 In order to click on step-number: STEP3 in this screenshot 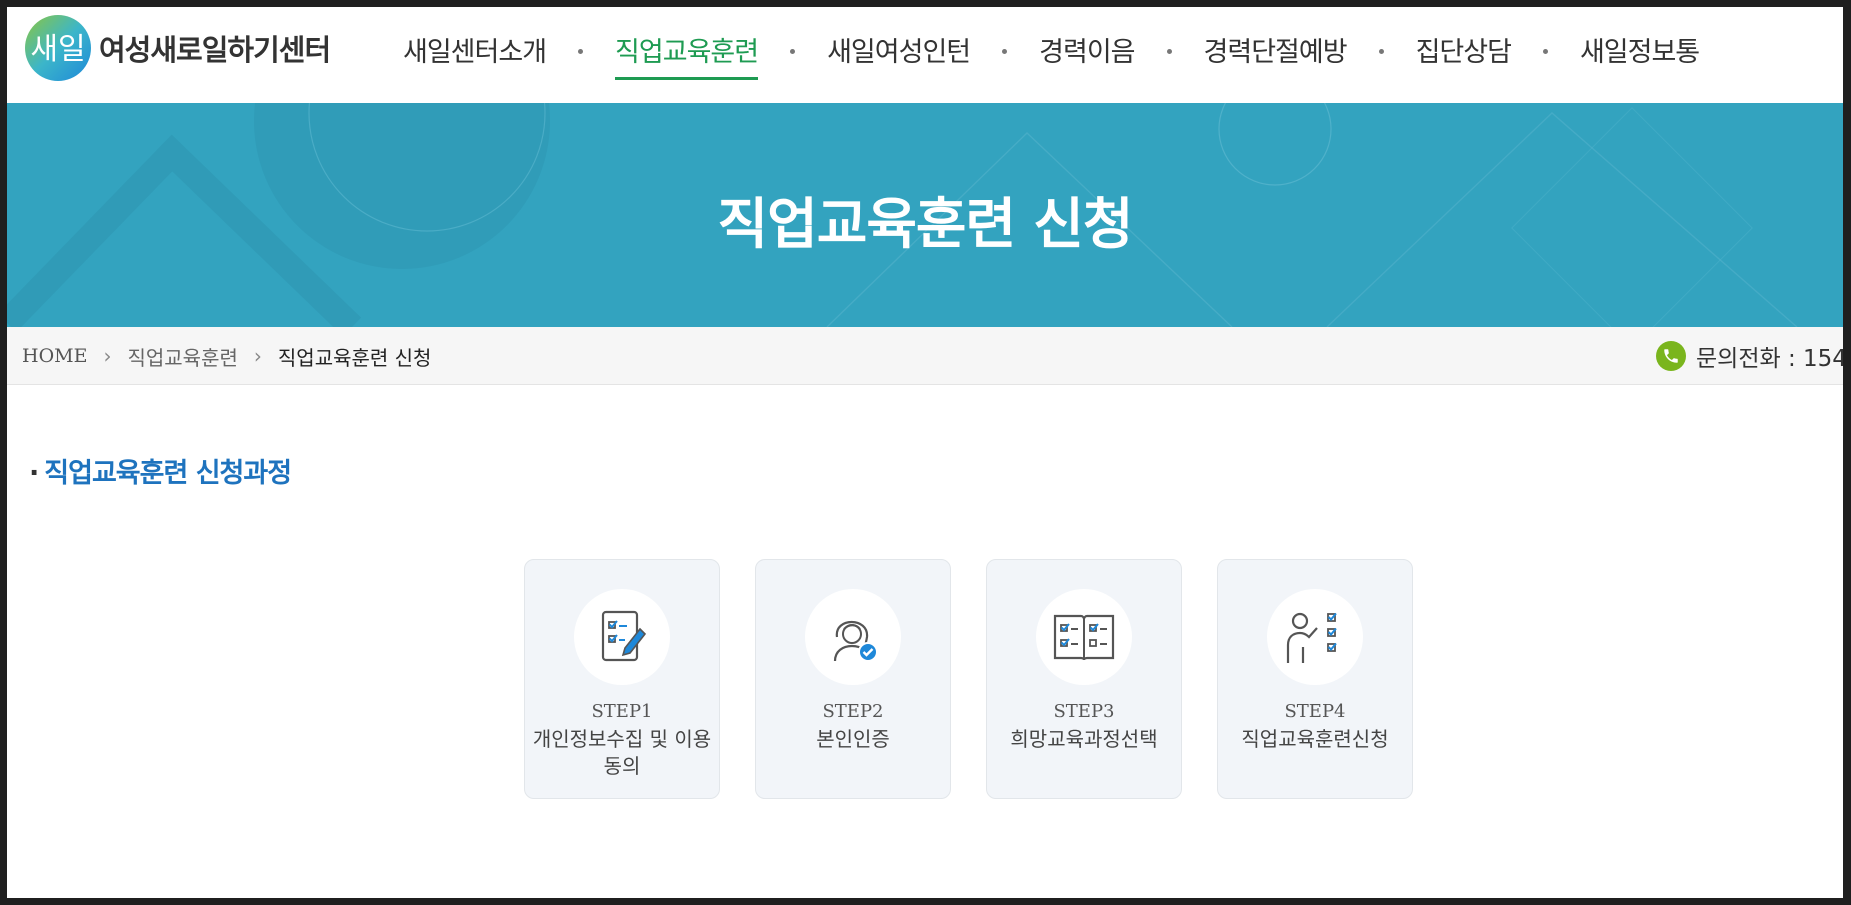, I will do `click(1084, 711)`.